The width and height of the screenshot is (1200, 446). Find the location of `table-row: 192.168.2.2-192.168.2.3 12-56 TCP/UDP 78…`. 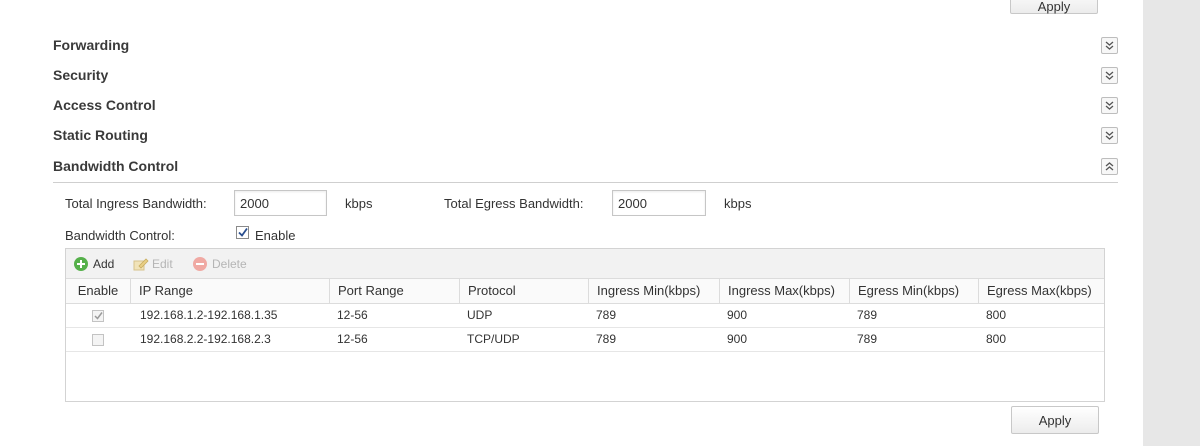

table-row: 192.168.2.2-192.168.2.3 12-56 TCP/UDP 78… is located at coordinates (585, 340).